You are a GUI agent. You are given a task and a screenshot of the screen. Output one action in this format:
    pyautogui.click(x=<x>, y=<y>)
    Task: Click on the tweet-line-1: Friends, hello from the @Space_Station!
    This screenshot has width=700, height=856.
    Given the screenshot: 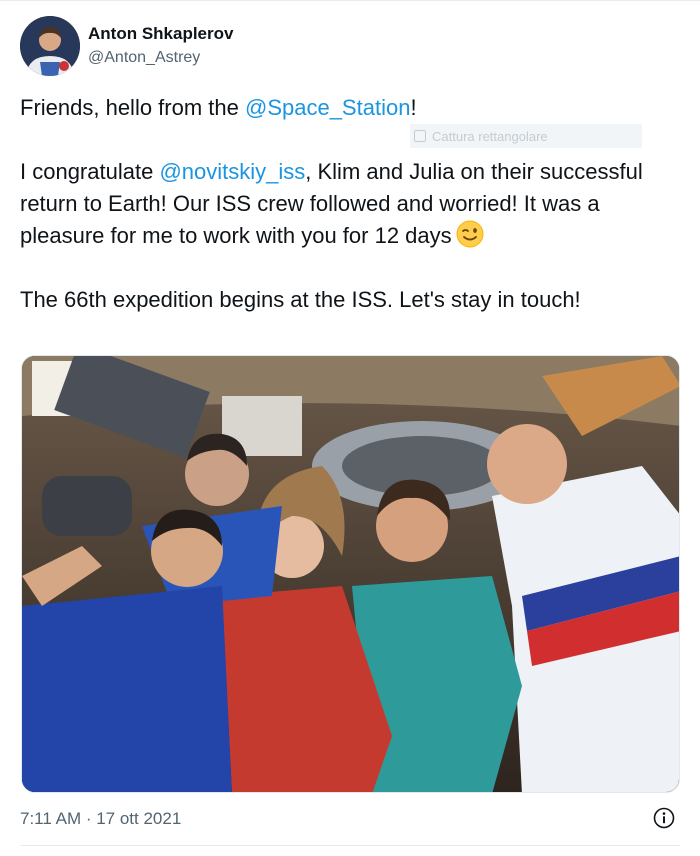 What is the action you would take?
    pyautogui.click(x=350, y=108)
    